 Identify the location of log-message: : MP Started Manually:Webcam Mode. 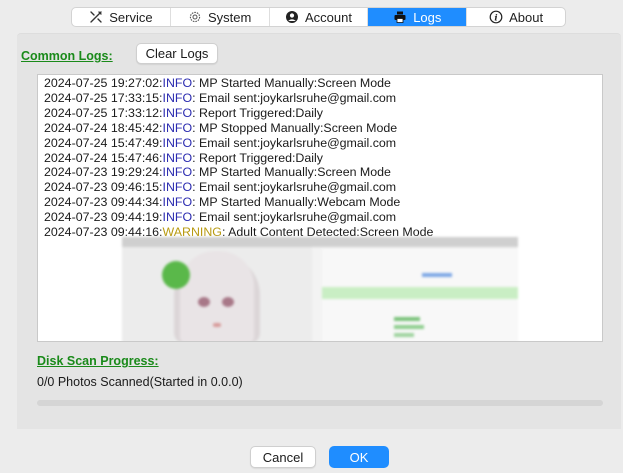
(296, 202).